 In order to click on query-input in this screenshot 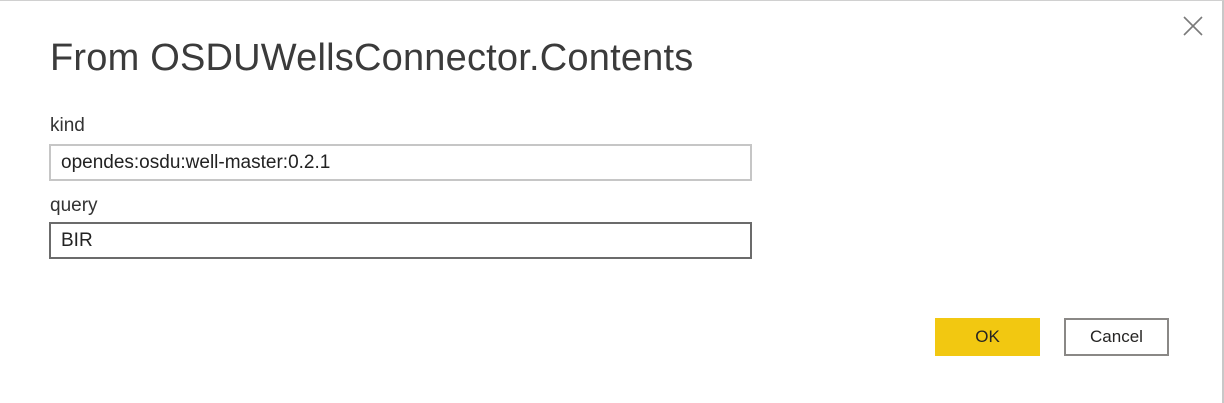, I will do `click(400, 240)`.